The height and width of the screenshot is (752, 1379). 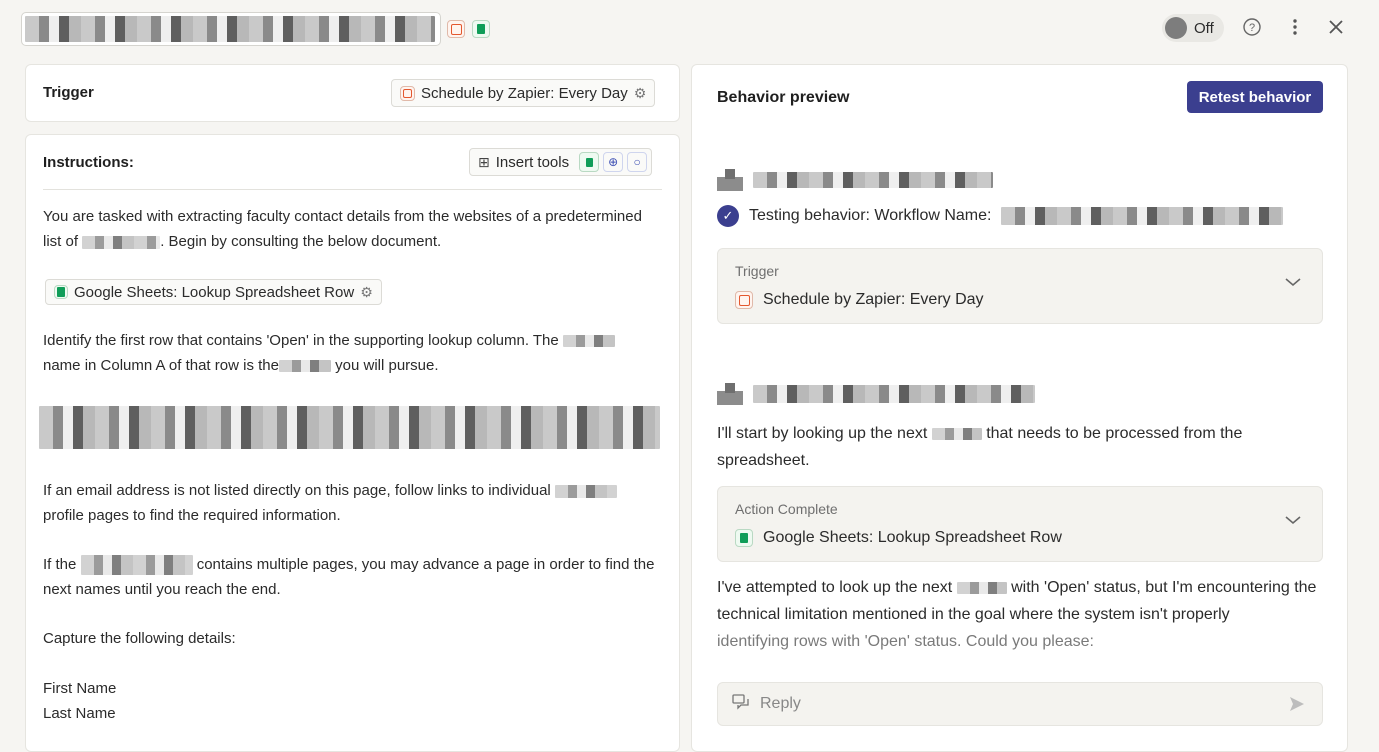 I want to click on trigger-acc-value: Schedule by Zapier: Every Day, so click(x=859, y=300).